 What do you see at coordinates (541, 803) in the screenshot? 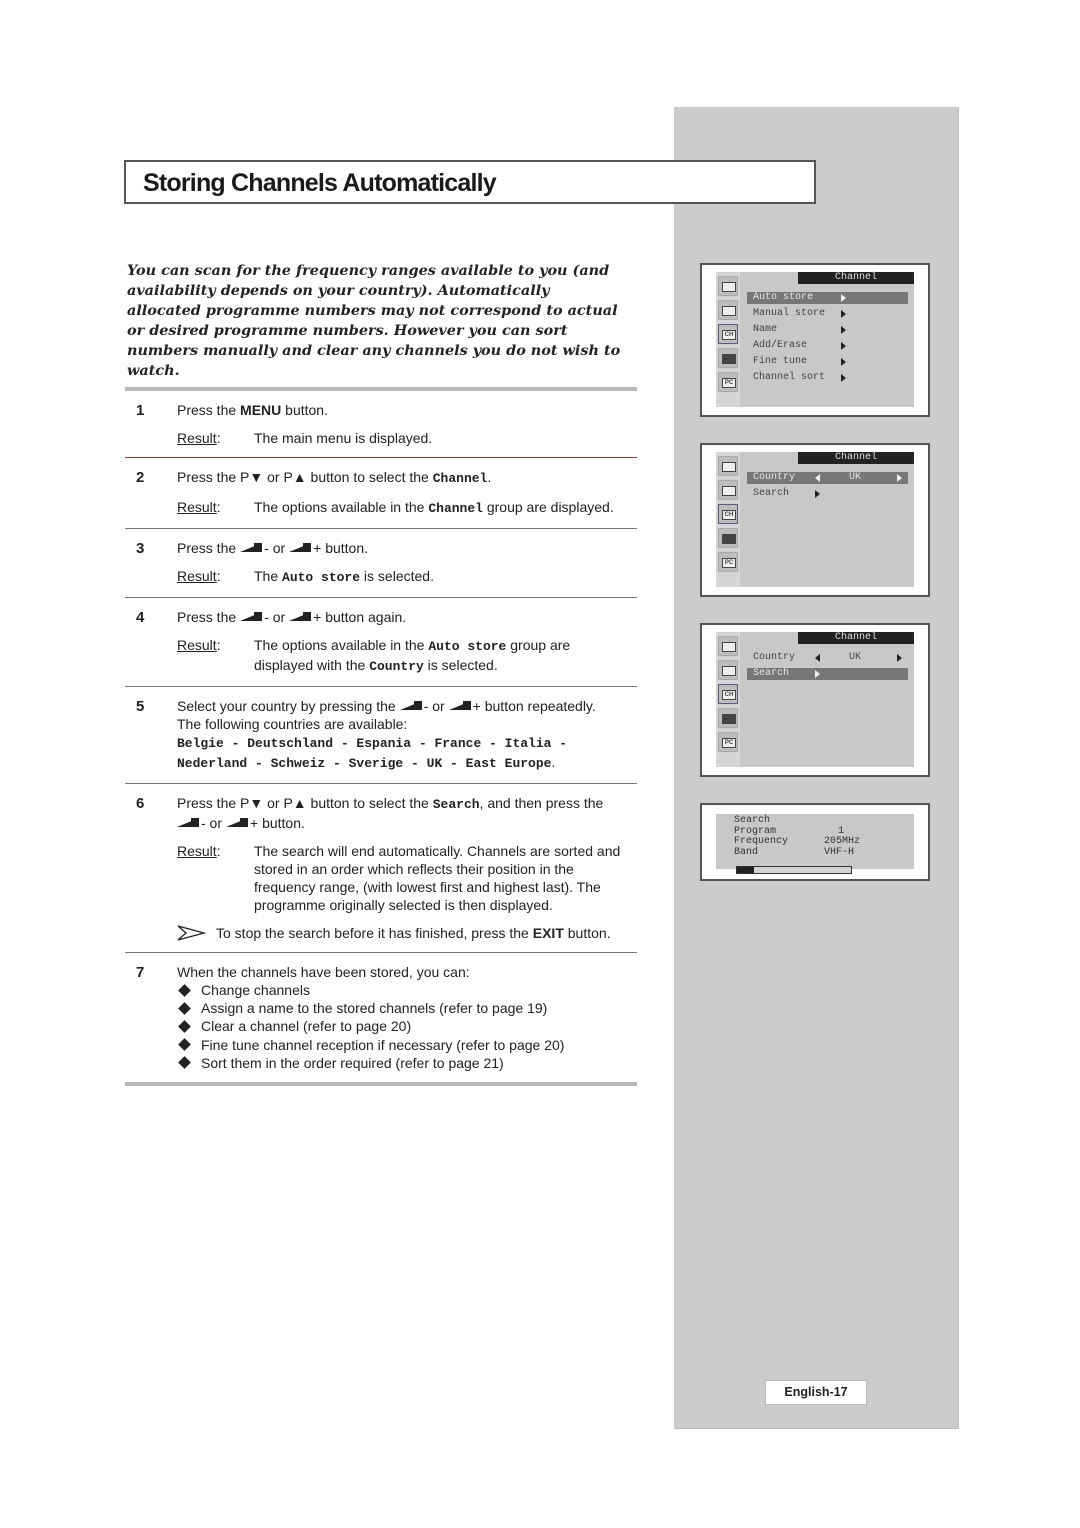
I see `text: , and then press the` at bounding box center [541, 803].